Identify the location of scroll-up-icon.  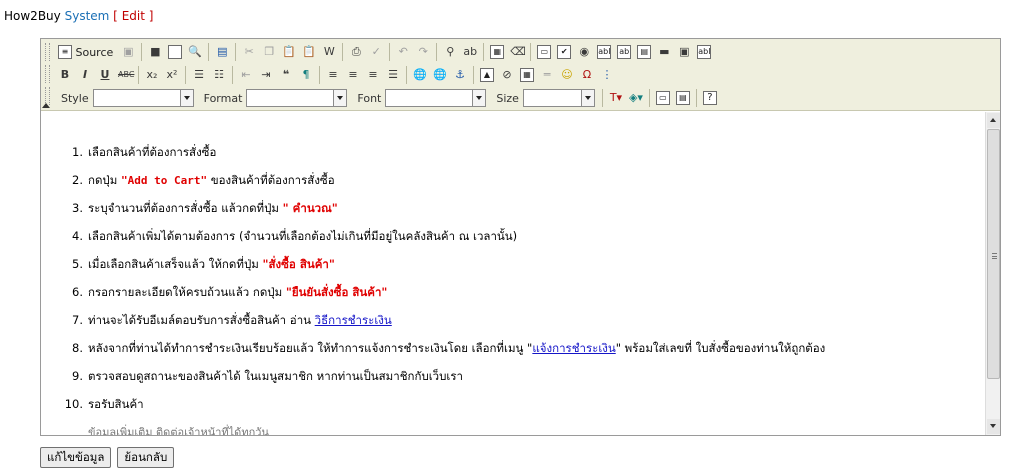
(993, 120).